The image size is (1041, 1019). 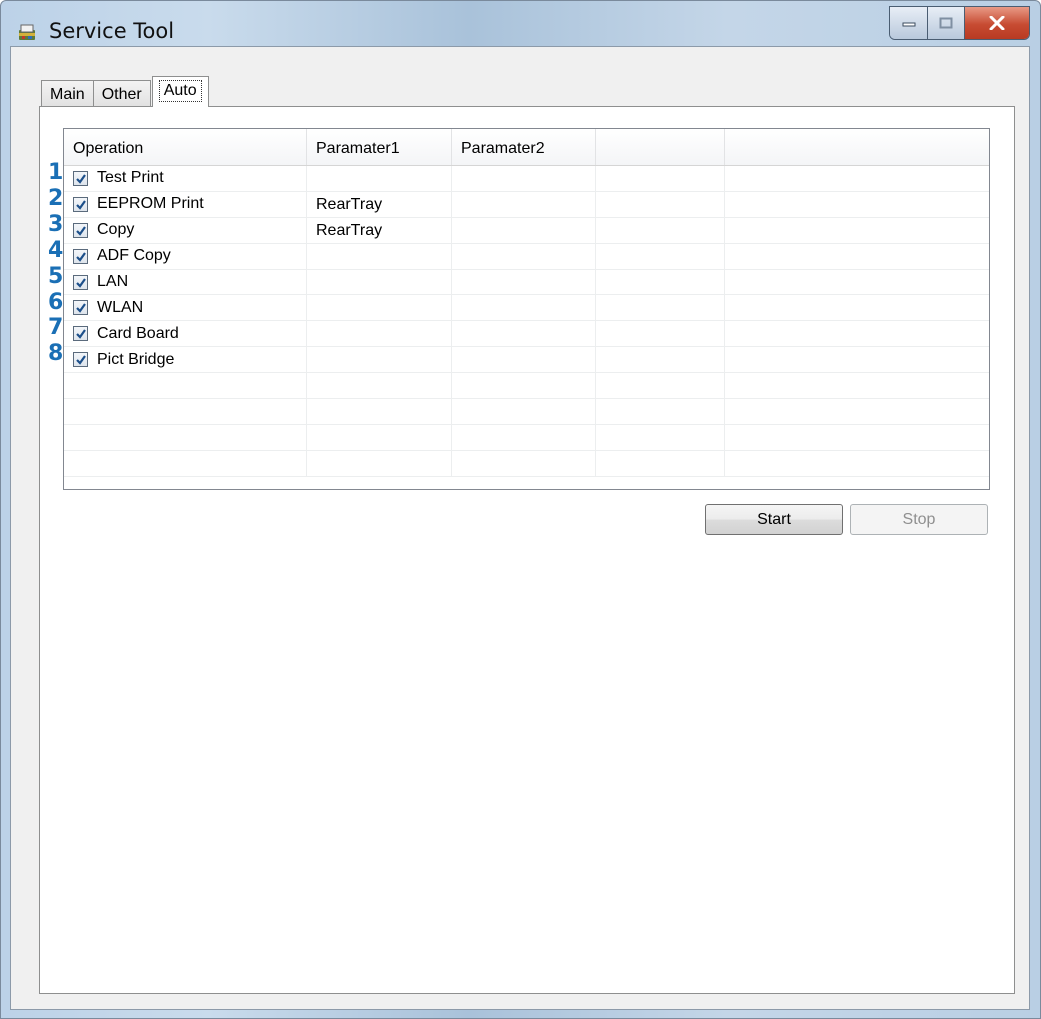 I want to click on start-button: Start, so click(x=774, y=519).